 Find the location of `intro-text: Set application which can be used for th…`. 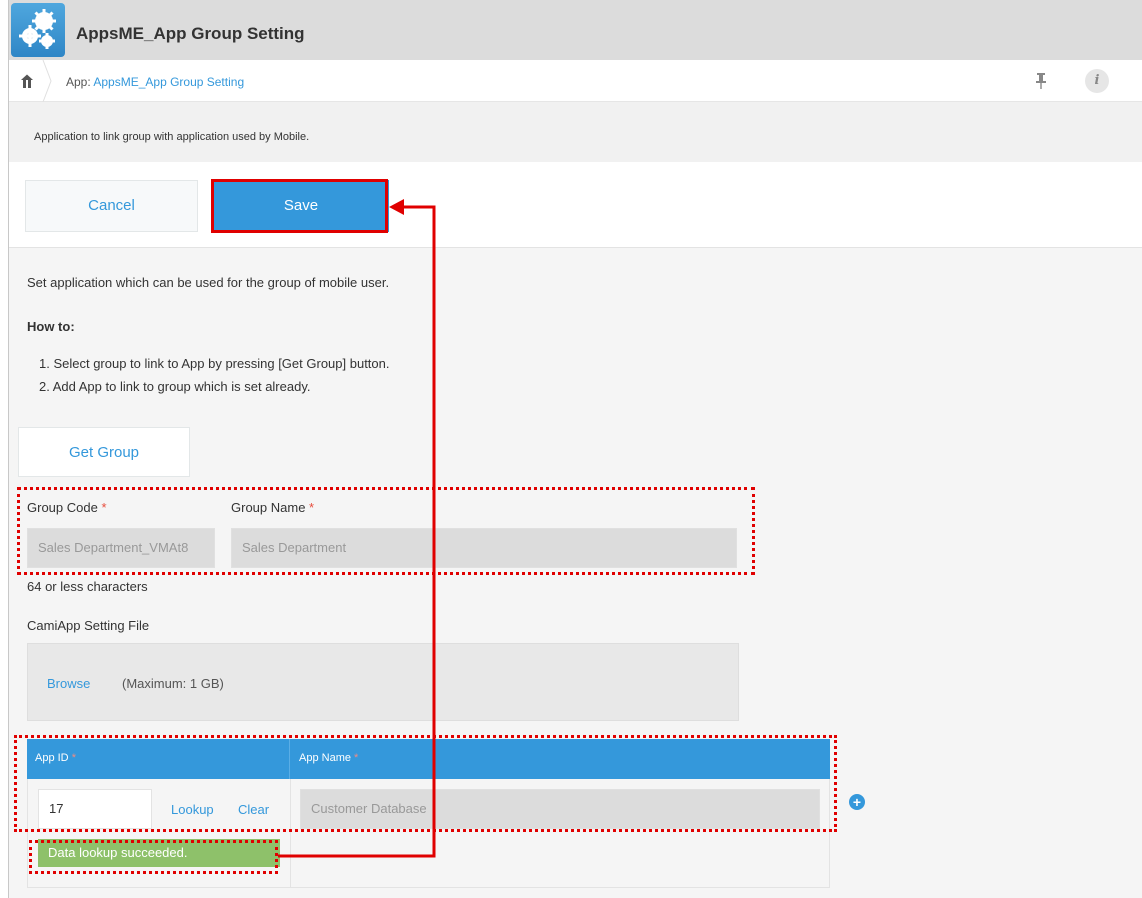

intro-text: Set application which can be used for th… is located at coordinates (208, 282).